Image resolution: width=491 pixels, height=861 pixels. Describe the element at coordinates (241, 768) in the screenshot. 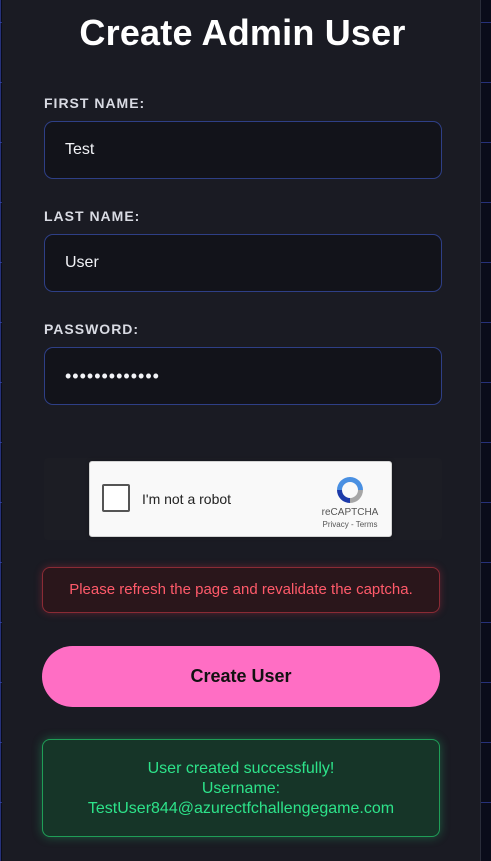

I see `success-line-1: User created successfully!` at that location.